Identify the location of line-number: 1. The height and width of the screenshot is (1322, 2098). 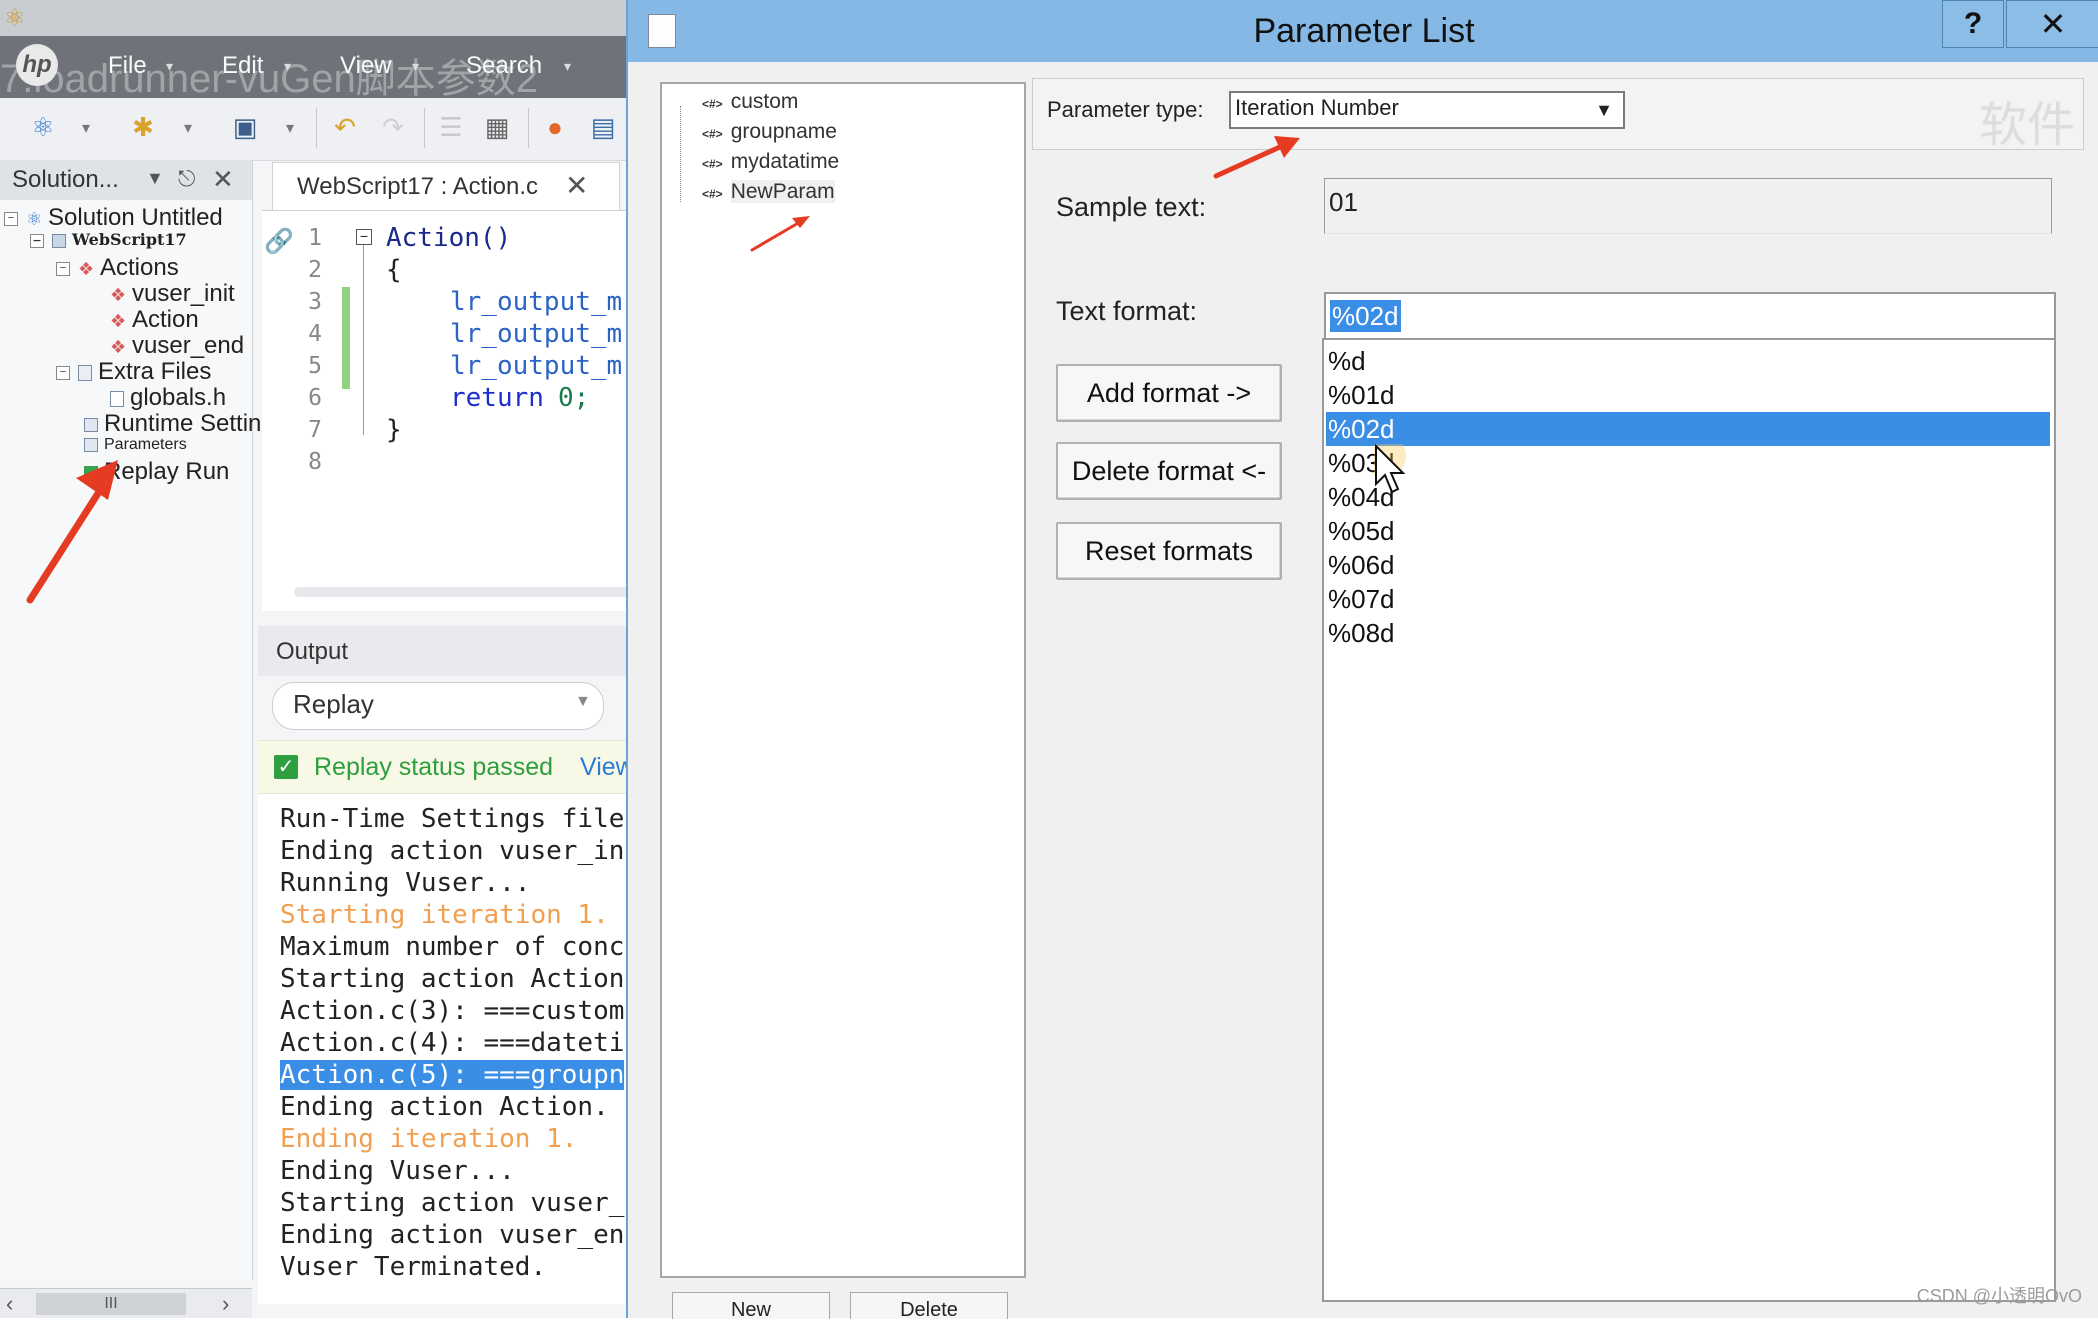
(315, 238).